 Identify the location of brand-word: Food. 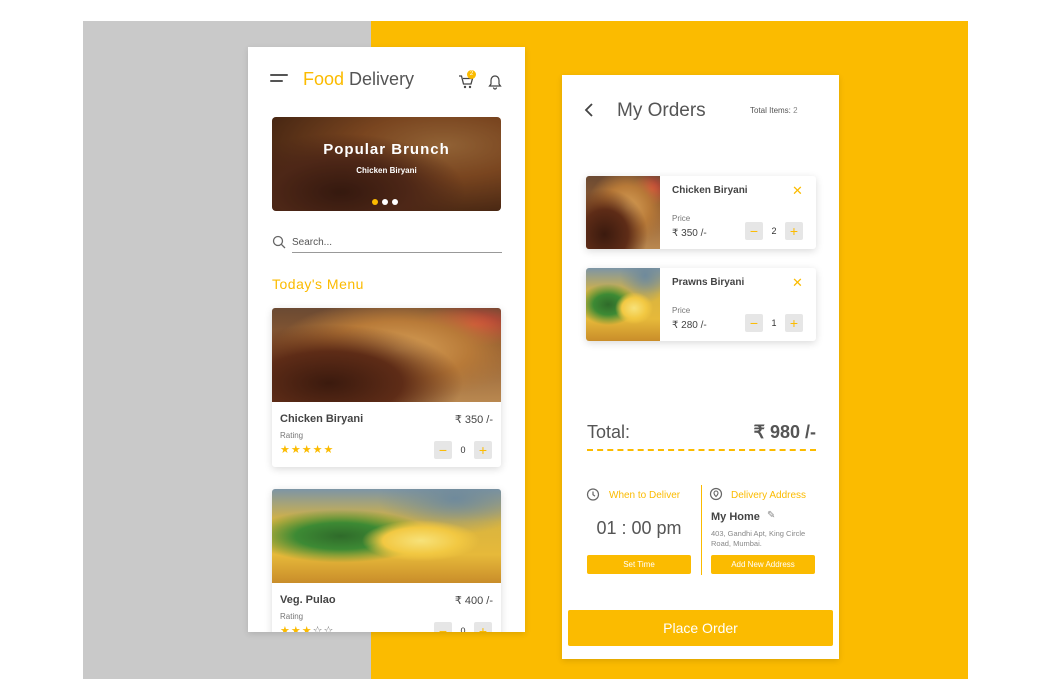
(324, 79).